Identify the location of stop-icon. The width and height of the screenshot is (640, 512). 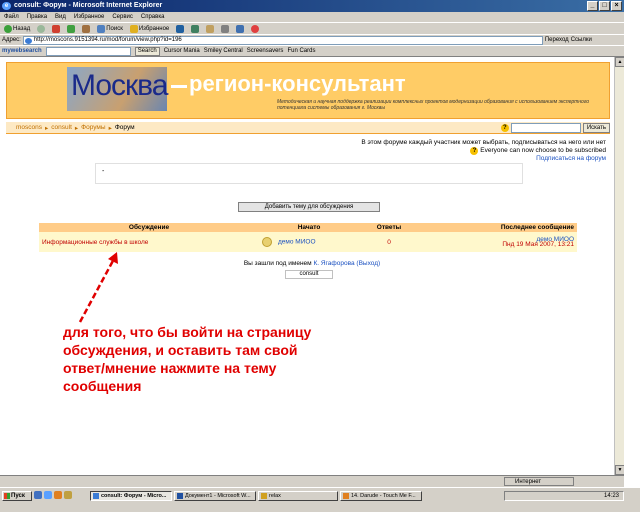
(56, 28).